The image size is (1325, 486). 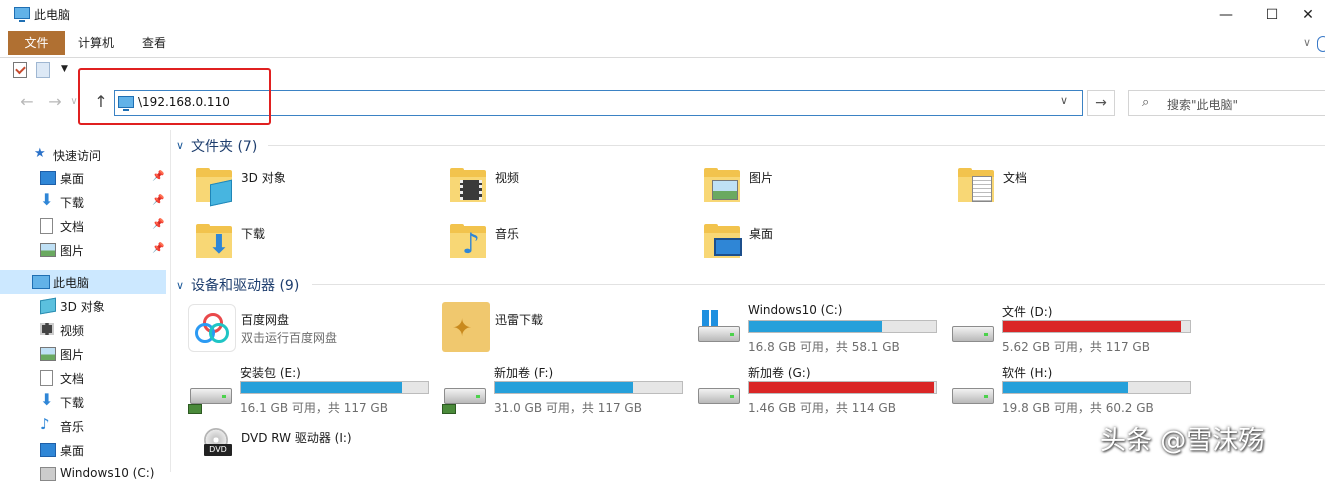 What do you see at coordinates (83, 306) in the screenshot?
I see `sidebar-item-3d-objects: 3D 对象` at bounding box center [83, 306].